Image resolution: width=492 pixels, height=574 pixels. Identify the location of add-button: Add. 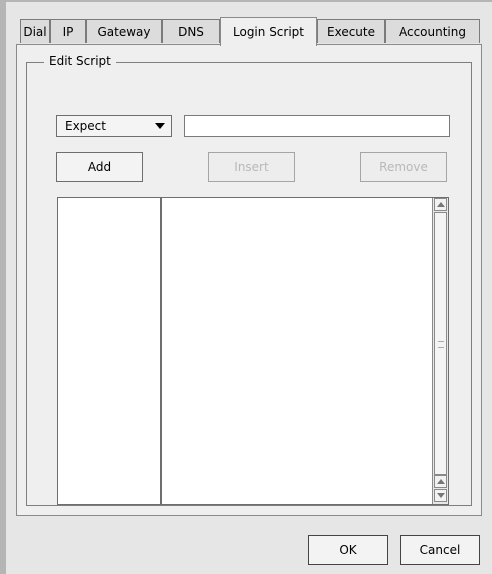
(99, 167).